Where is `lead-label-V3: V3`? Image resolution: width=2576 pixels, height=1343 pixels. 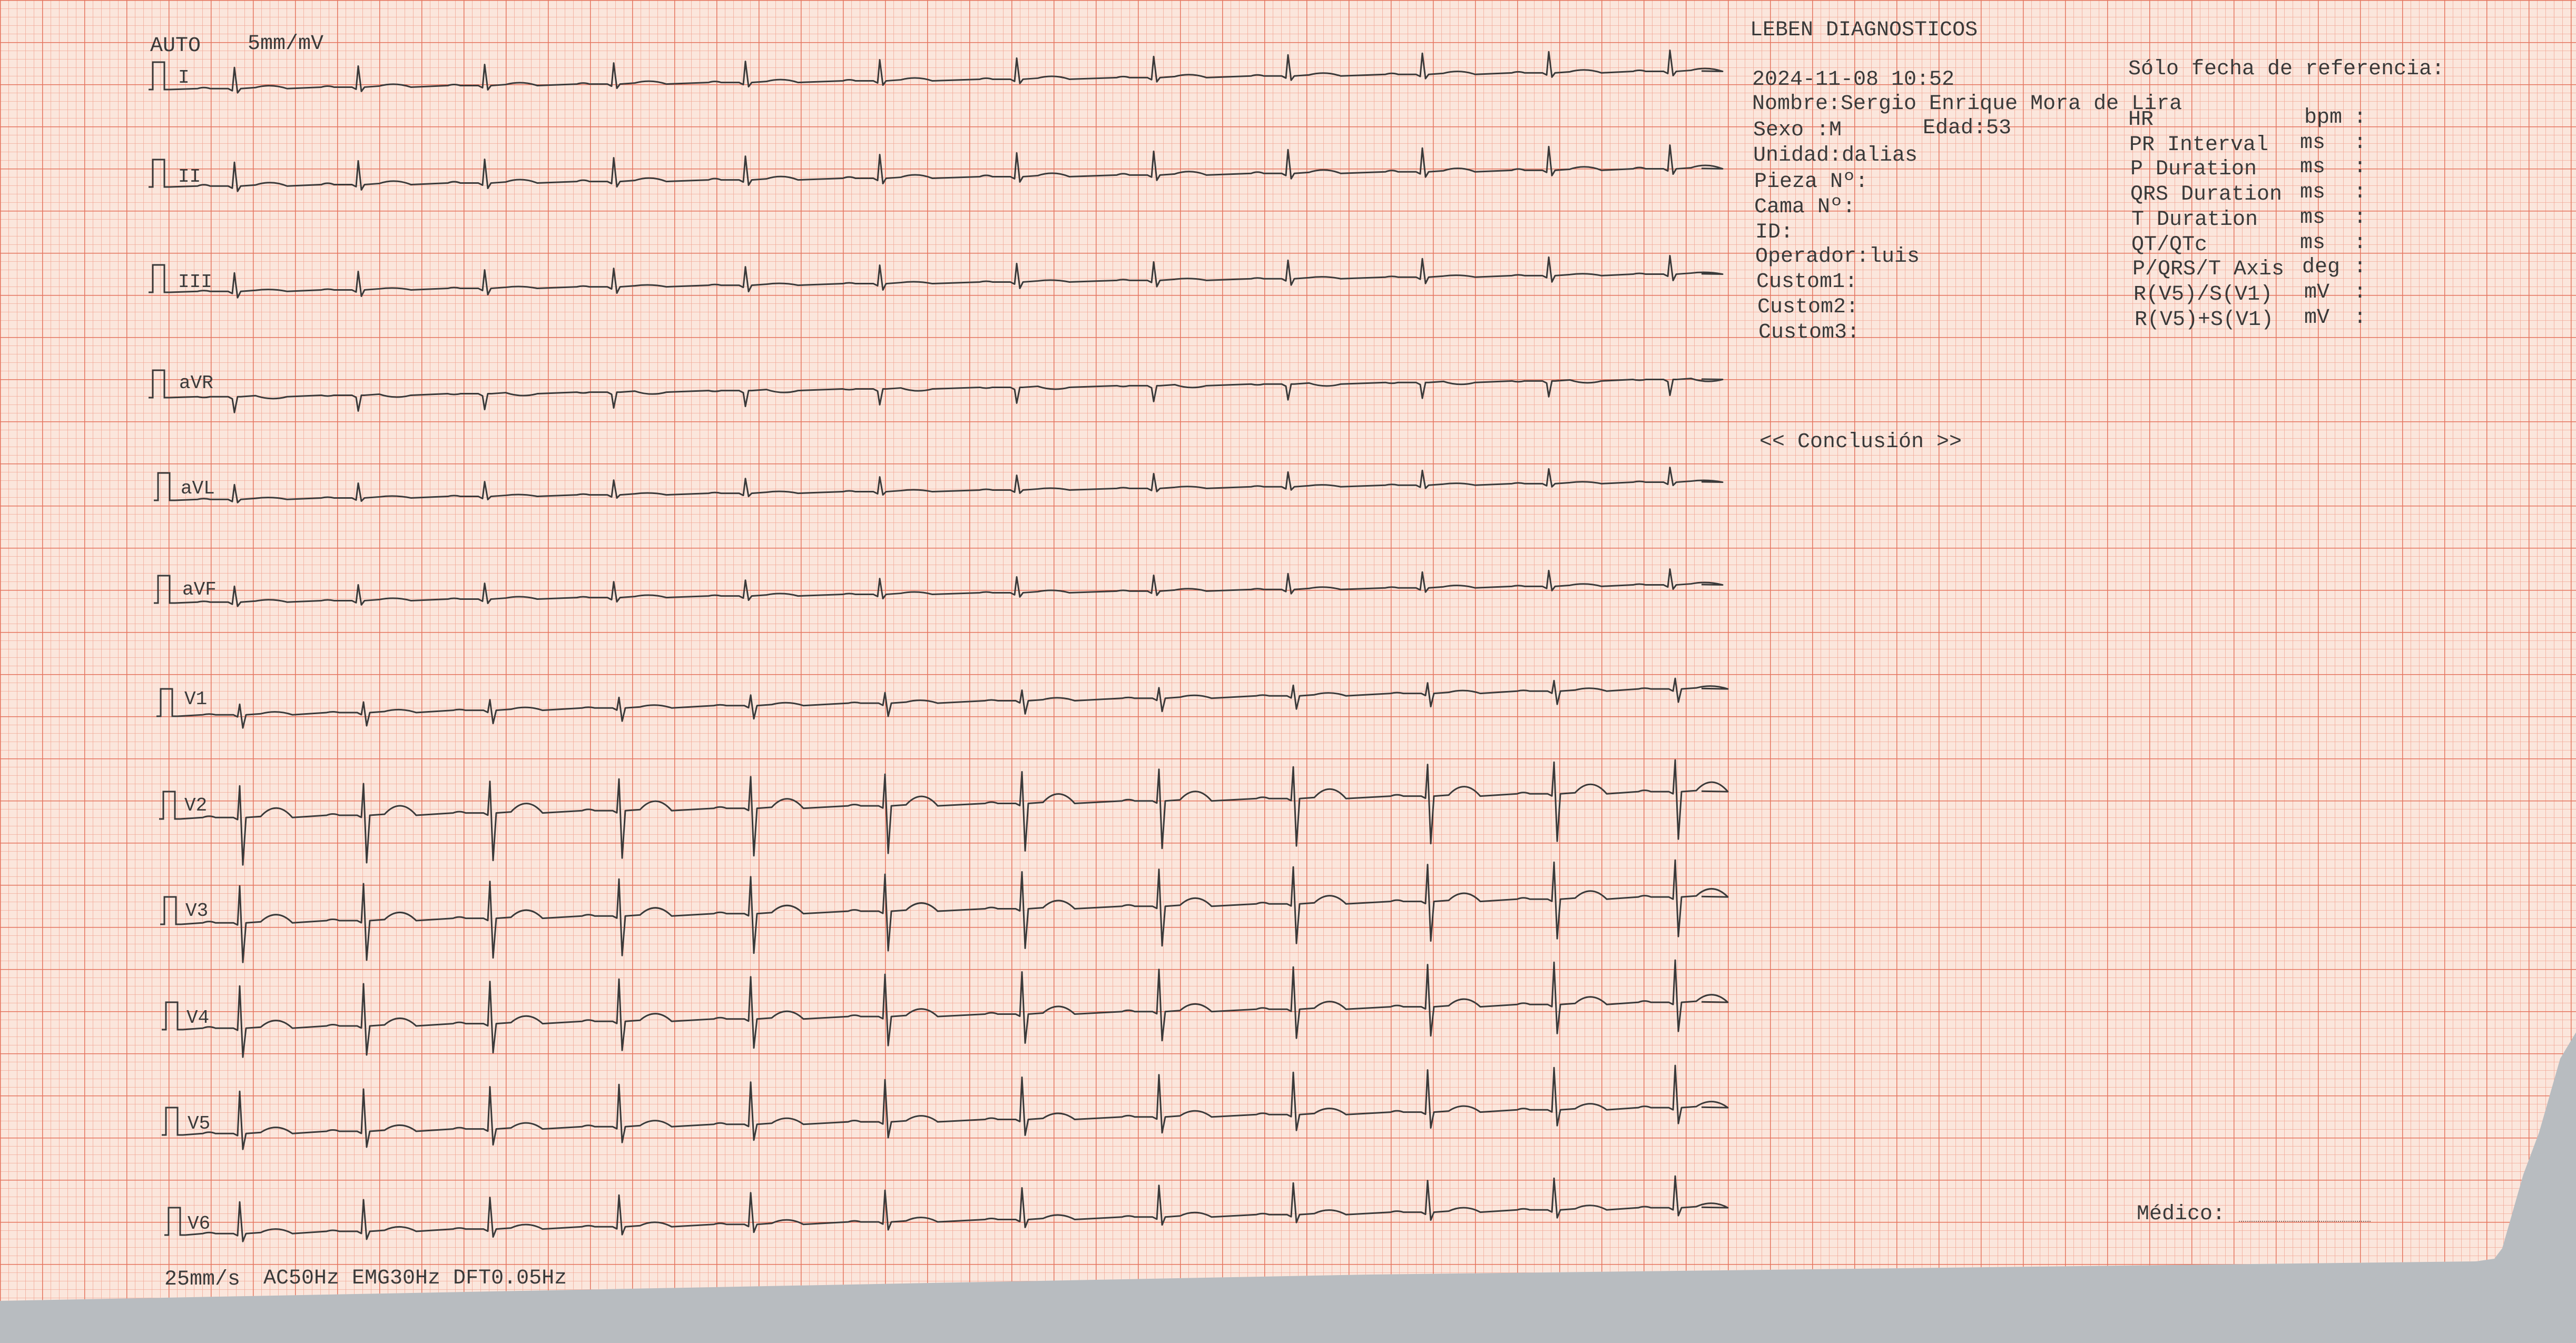 lead-label-V3: V3 is located at coordinates (197, 911).